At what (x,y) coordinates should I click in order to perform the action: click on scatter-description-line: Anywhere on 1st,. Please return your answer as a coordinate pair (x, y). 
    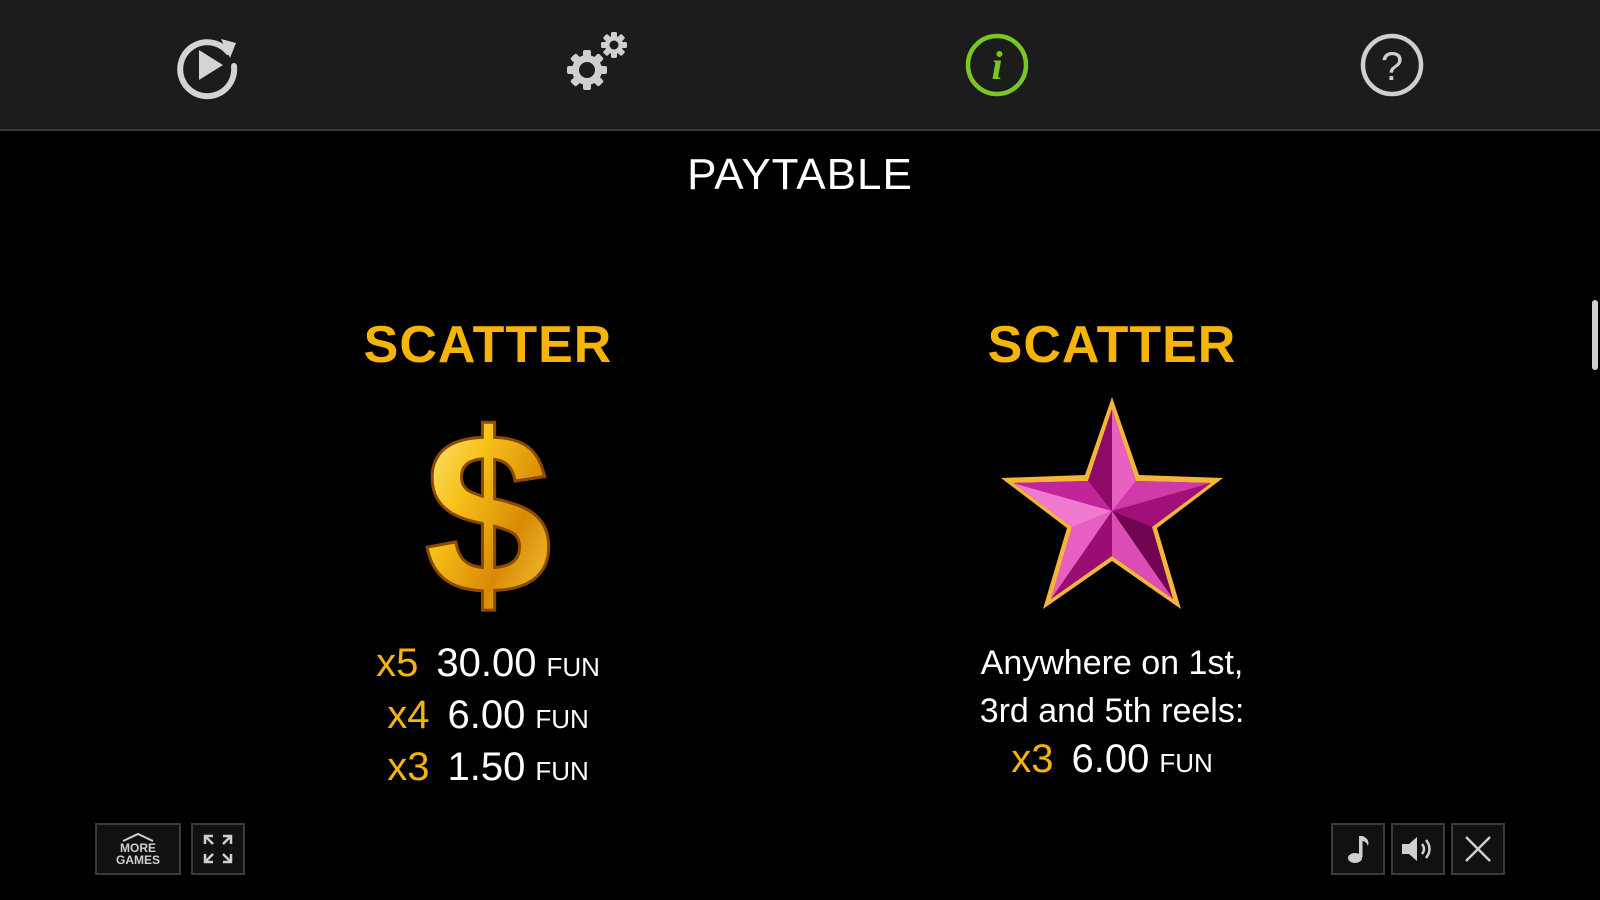
    Looking at the image, I should click on (1112, 663).